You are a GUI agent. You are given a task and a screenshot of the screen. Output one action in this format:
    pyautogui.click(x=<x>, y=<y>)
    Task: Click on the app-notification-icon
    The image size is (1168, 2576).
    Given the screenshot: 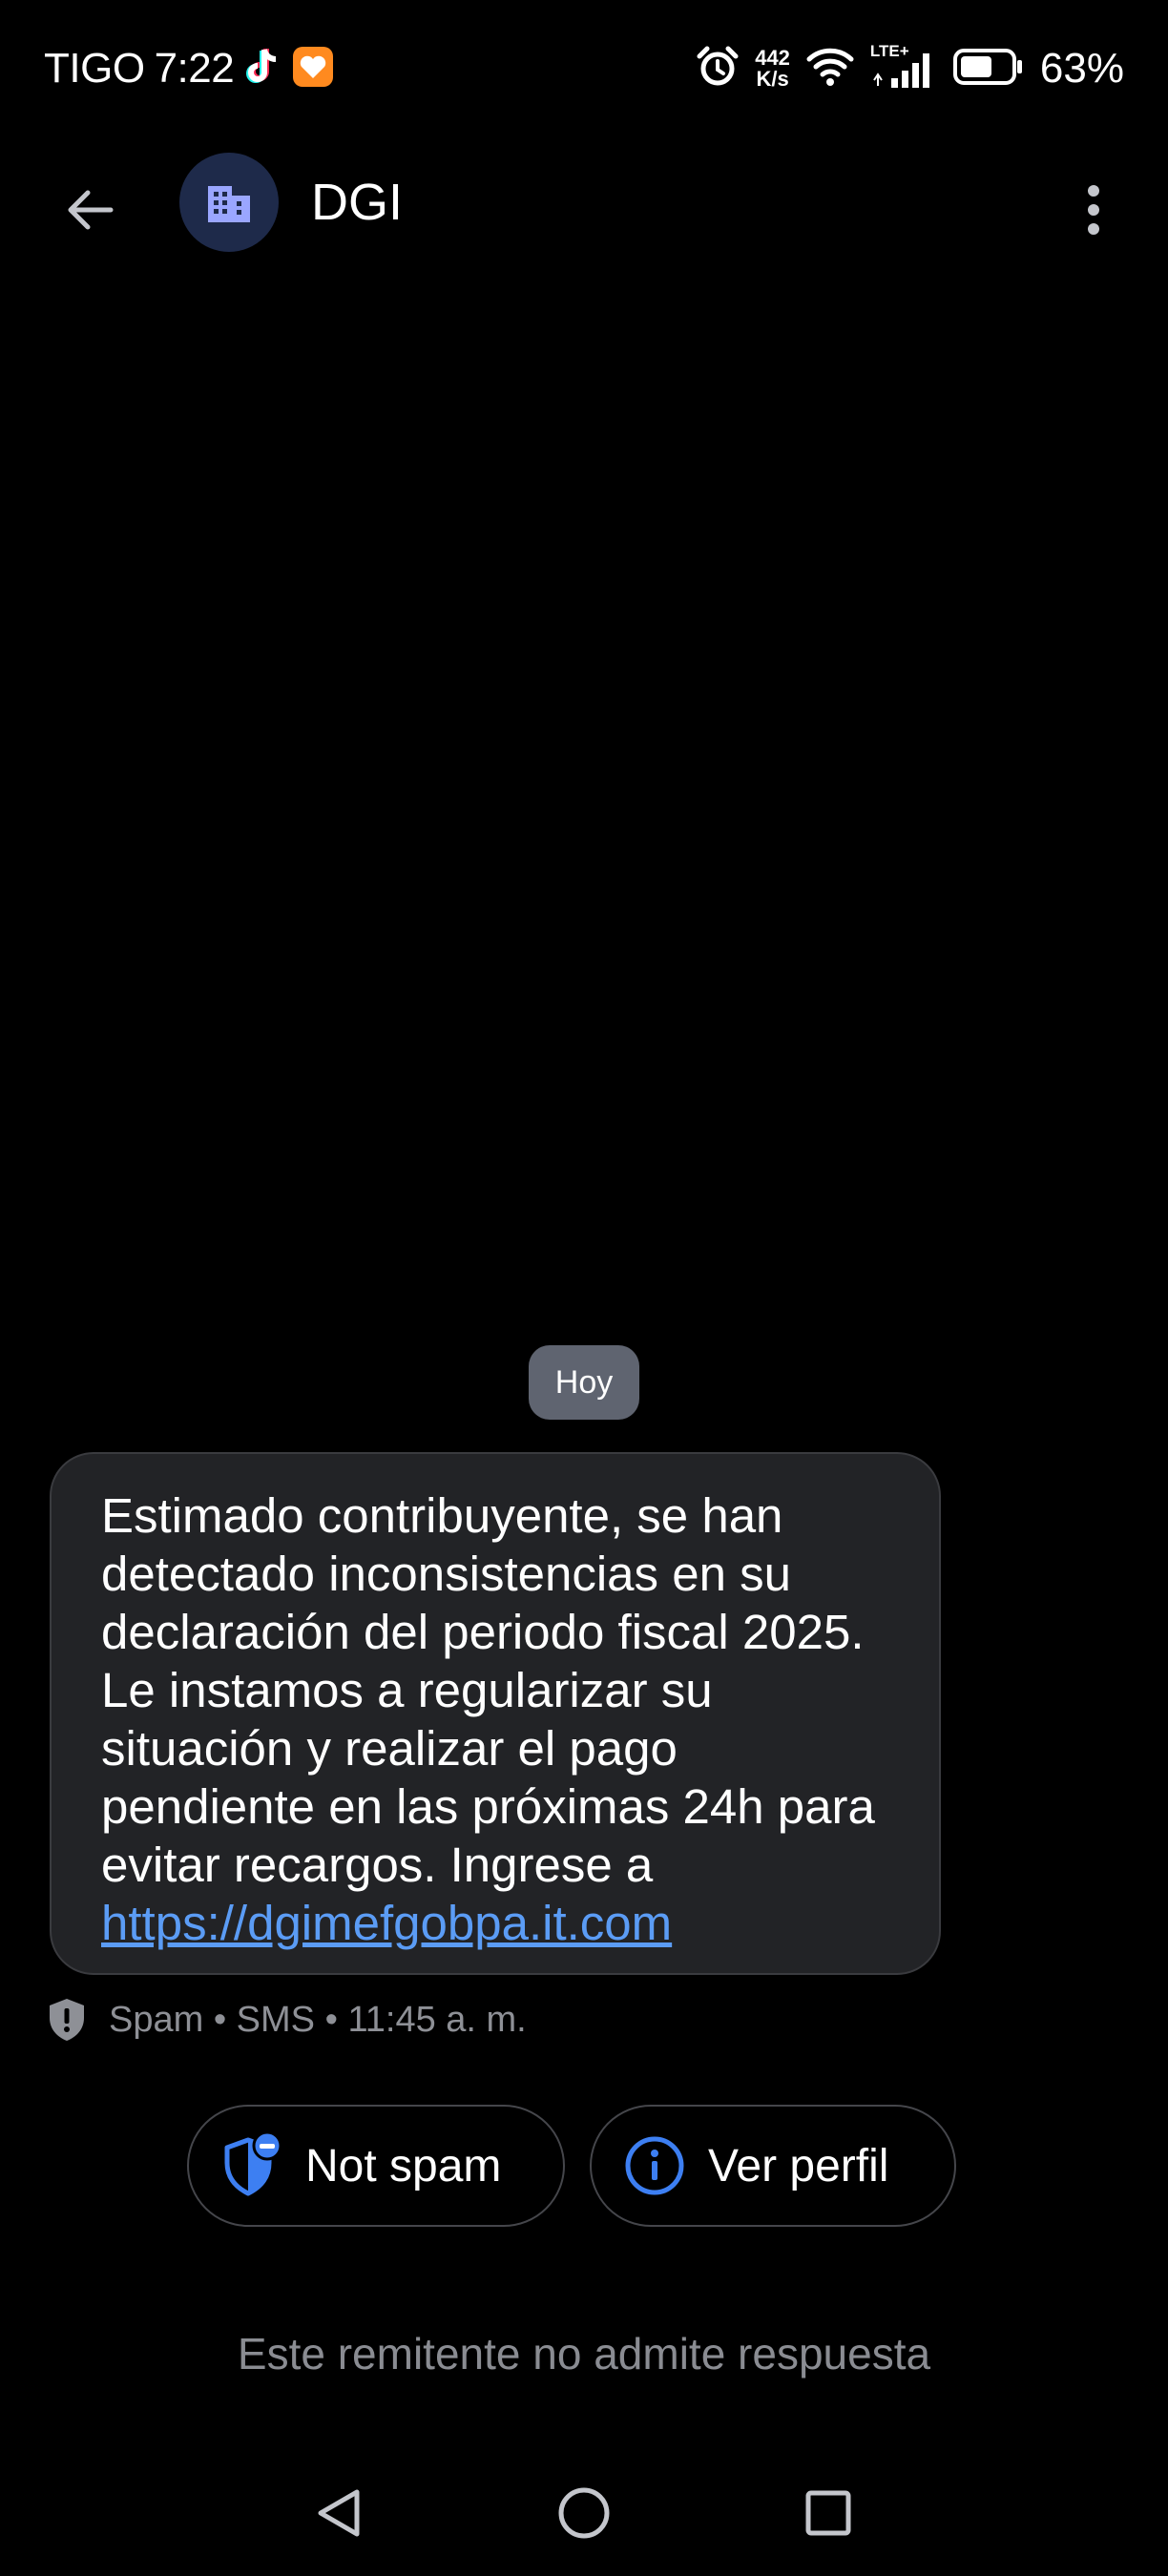 What is the action you would take?
    pyautogui.click(x=313, y=69)
    